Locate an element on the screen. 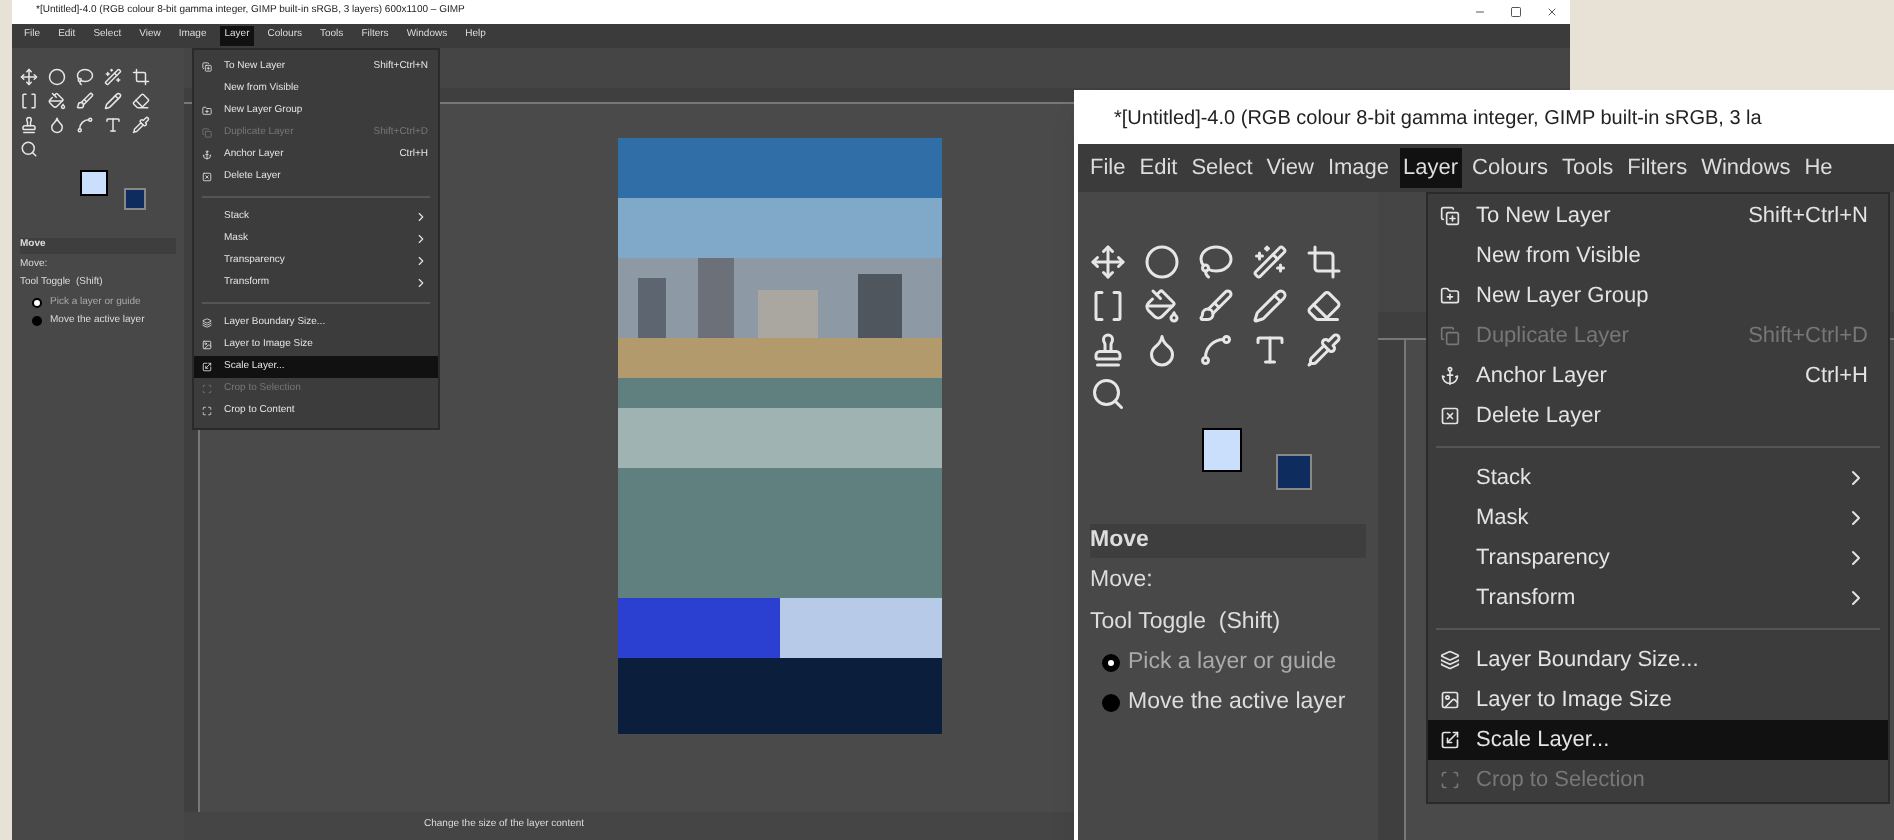  menu-bar-item: Filters is located at coordinates (1657, 168).